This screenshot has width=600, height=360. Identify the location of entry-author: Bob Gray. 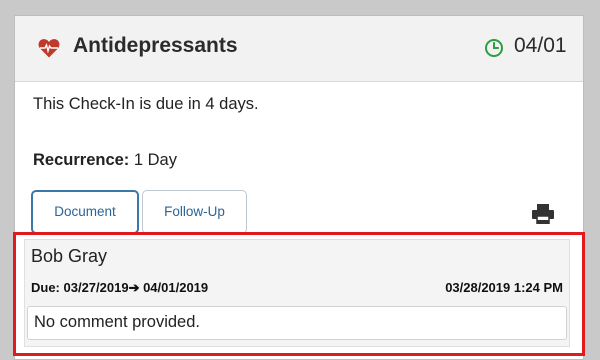
(69, 256).